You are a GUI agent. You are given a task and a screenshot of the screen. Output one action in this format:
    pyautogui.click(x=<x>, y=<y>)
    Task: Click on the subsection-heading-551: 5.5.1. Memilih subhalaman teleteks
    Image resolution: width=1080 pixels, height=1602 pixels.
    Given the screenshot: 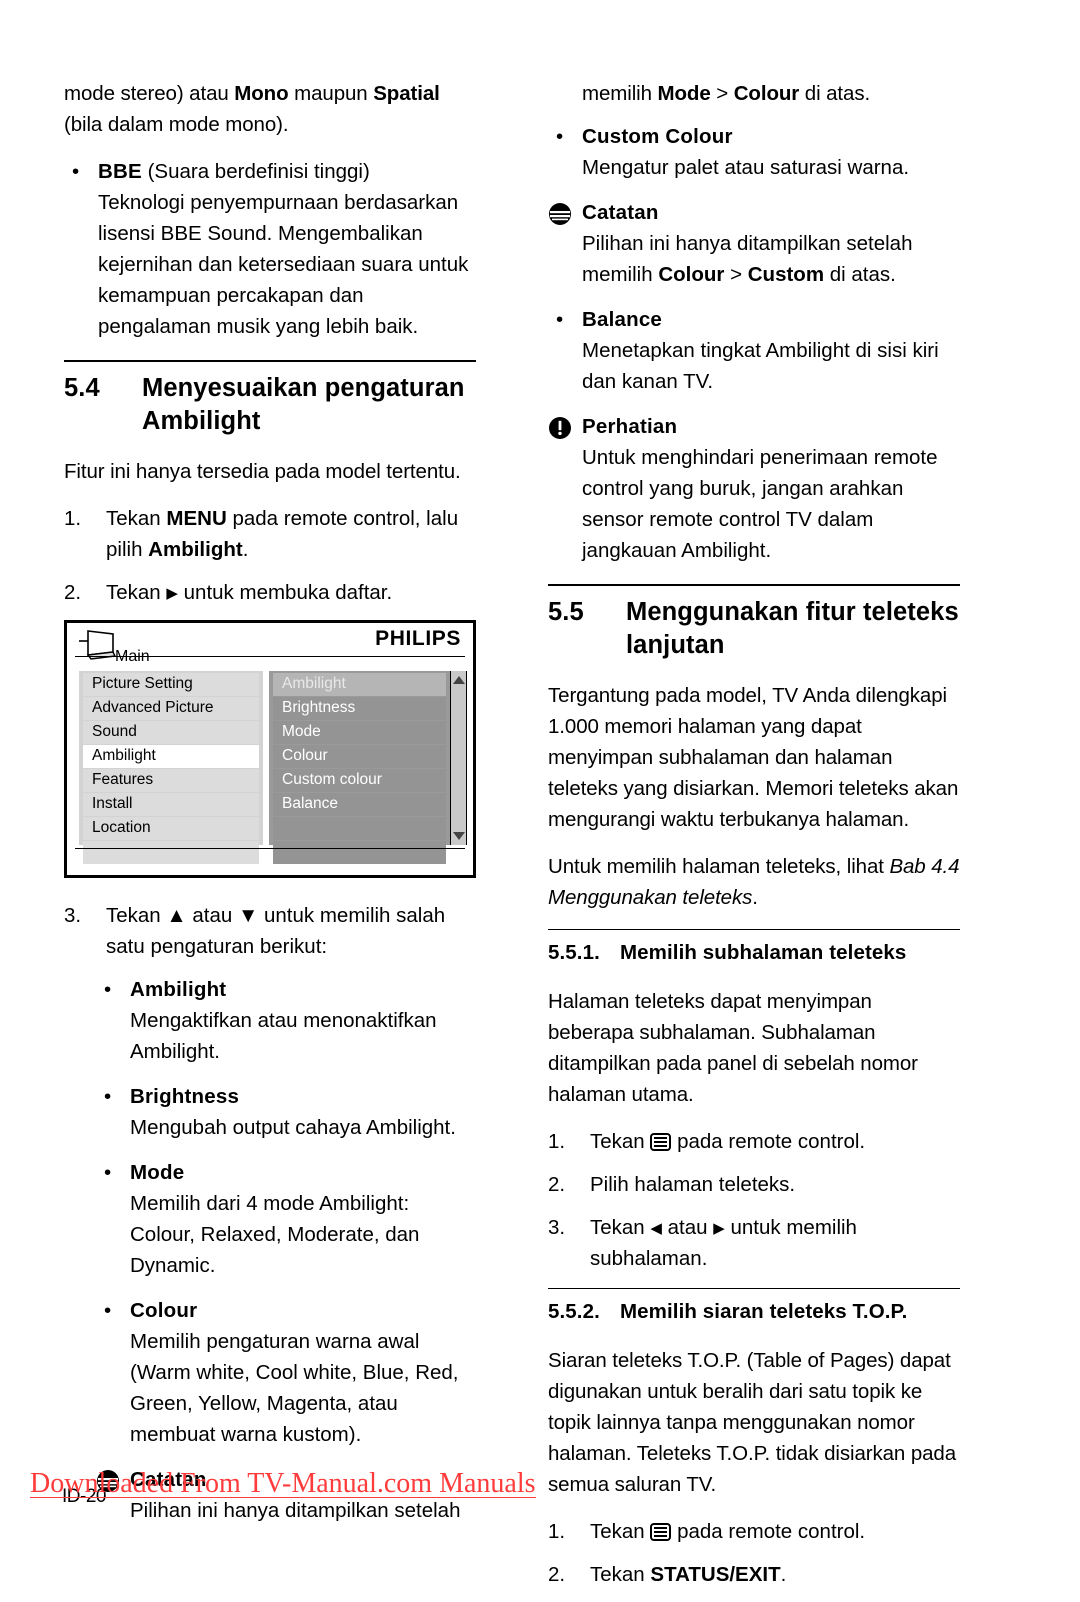 What is the action you would take?
    pyautogui.click(x=754, y=953)
    